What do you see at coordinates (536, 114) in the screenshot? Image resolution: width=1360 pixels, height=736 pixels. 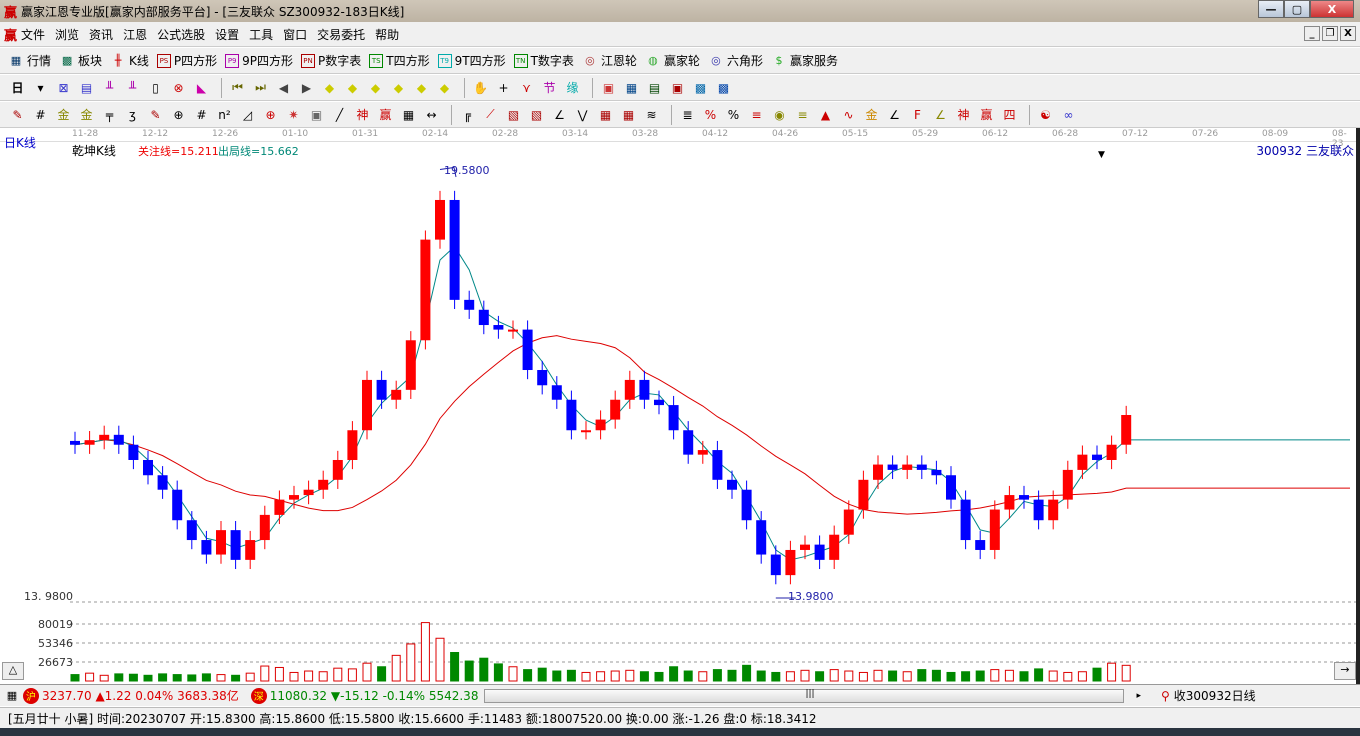 I see `gann-grid-icon: ▧` at bounding box center [536, 114].